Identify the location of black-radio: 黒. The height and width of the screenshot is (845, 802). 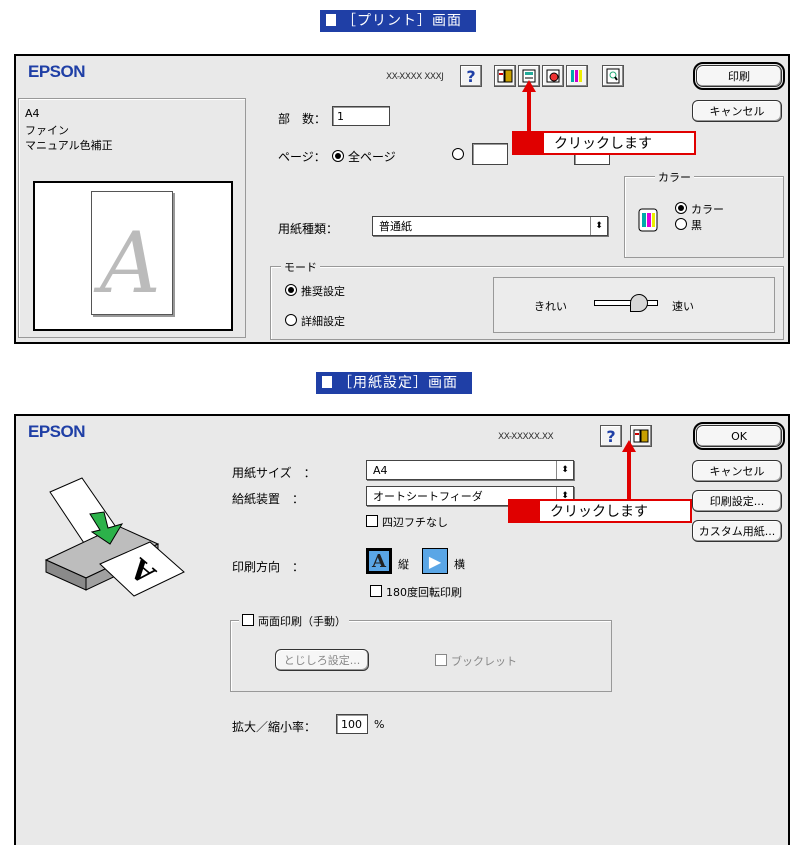
(688, 225).